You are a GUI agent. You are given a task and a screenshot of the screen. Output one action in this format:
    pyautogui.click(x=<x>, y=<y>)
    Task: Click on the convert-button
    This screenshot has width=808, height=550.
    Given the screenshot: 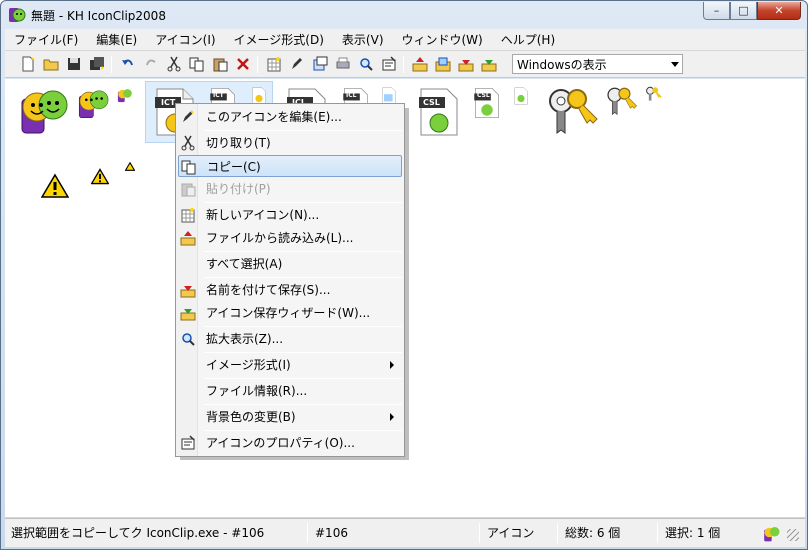 What is the action you would take?
    pyautogui.click(x=320, y=64)
    